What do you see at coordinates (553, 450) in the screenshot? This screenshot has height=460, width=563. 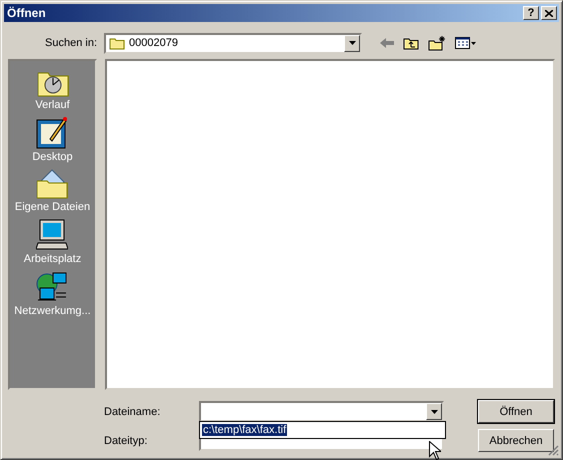 I see `resize-grip-icon` at bounding box center [553, 450].